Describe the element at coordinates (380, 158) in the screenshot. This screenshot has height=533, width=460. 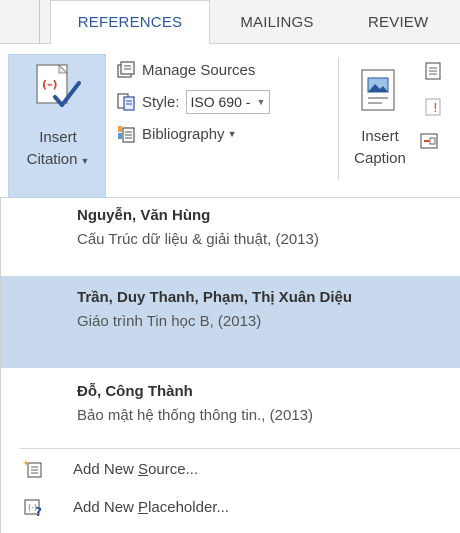
I see `insert-caption-label-2: Caption` at that location.